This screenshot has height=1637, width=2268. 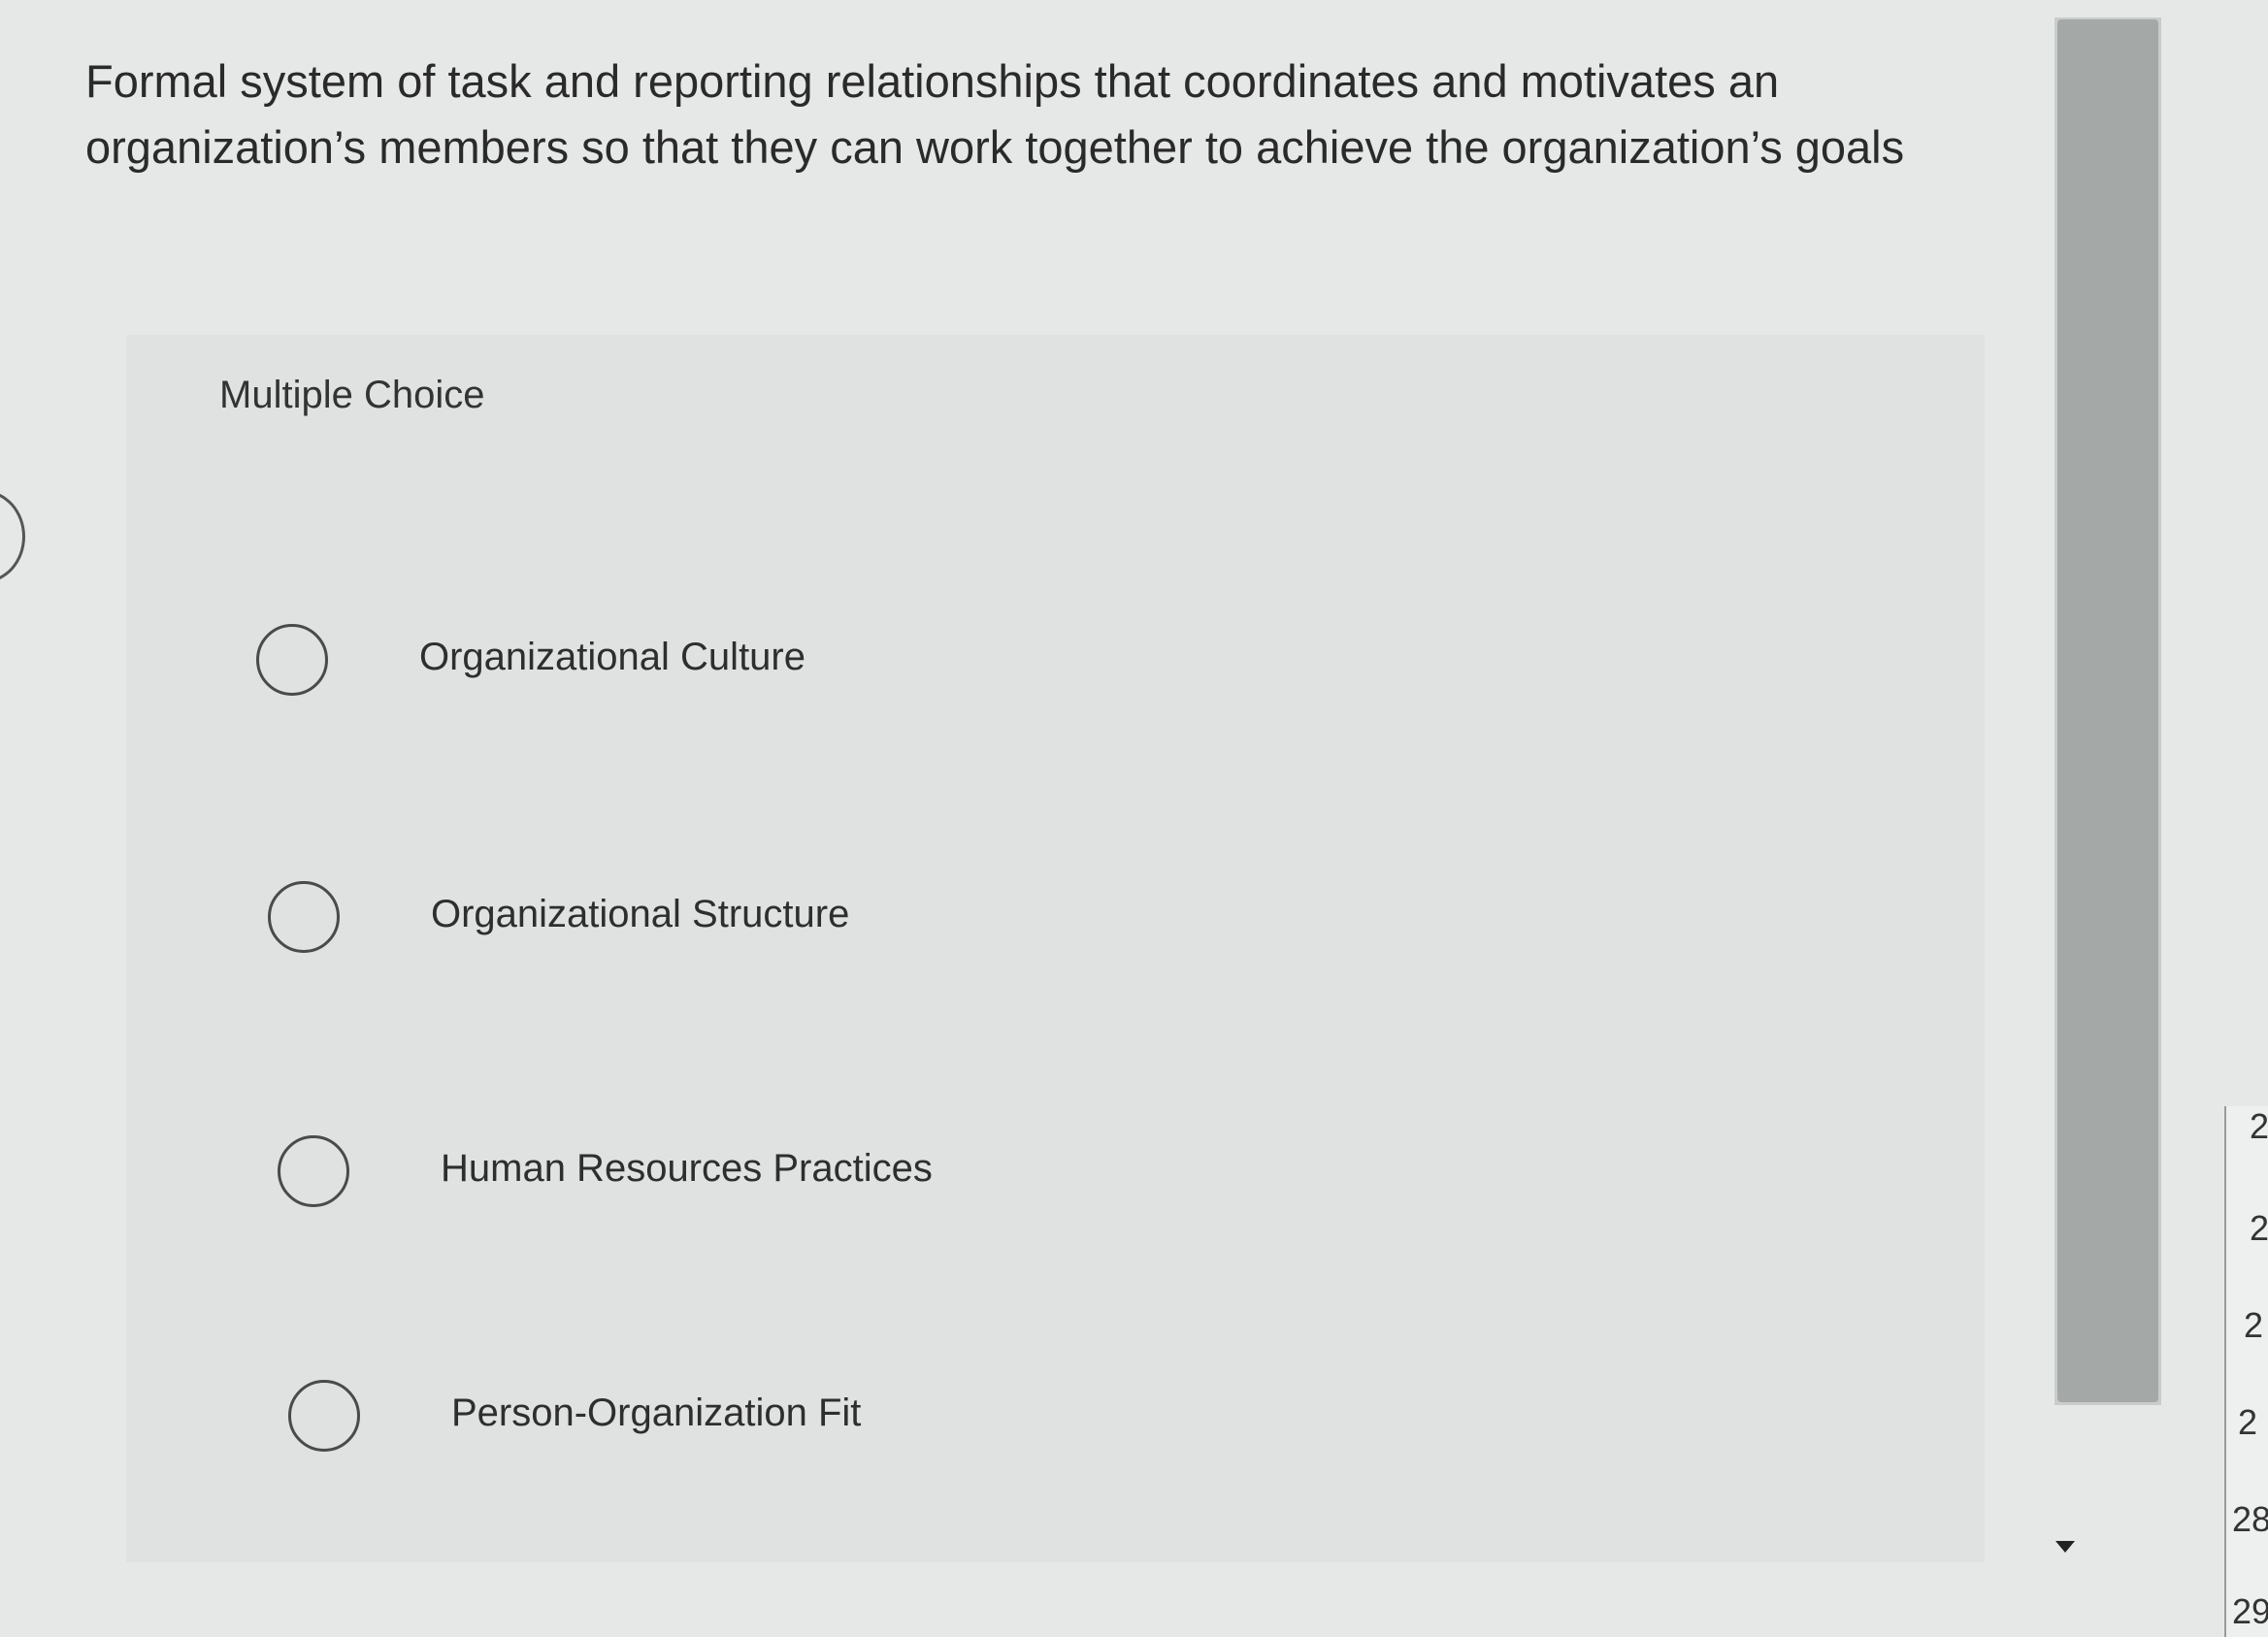 I want to click on caret-down-icon, so click(x=2065, y=1547).